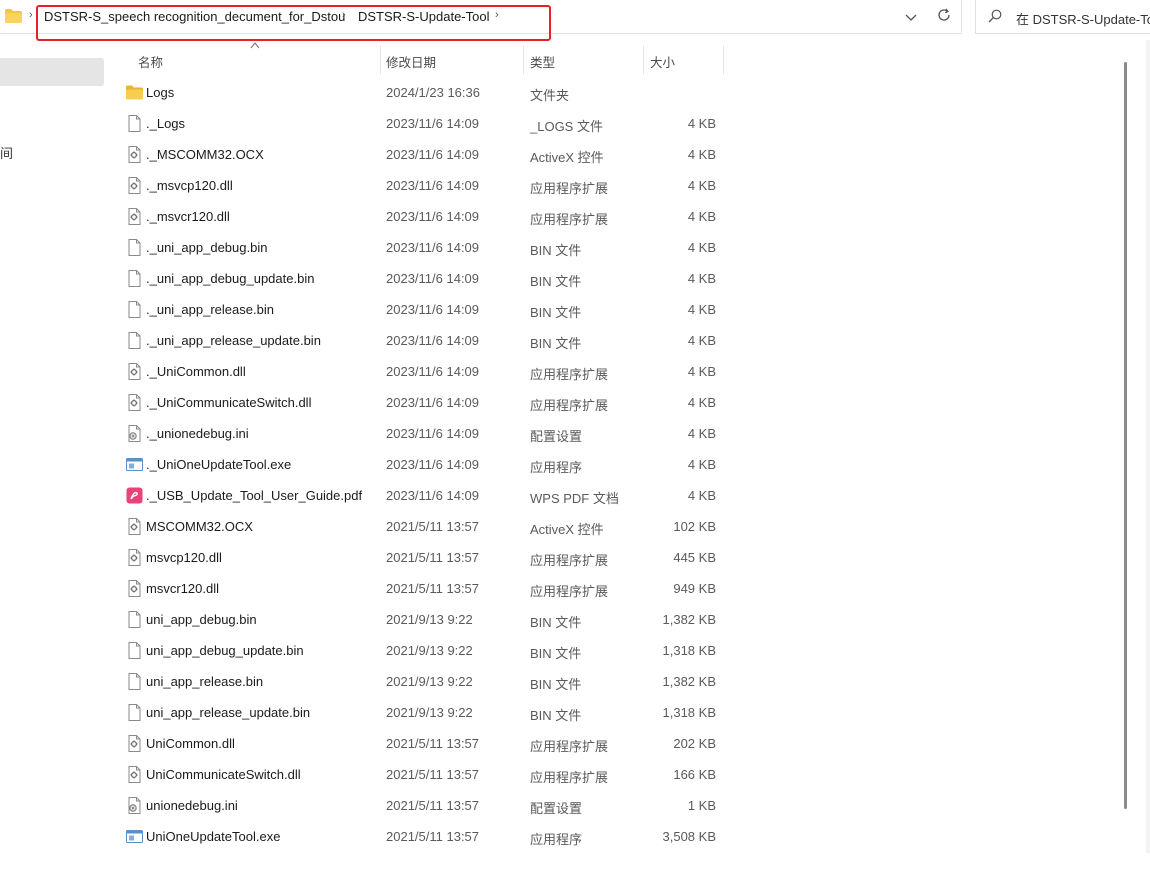 This screenshot has height=873, width=1150. I want to click on search-icon, so click(995, 16).